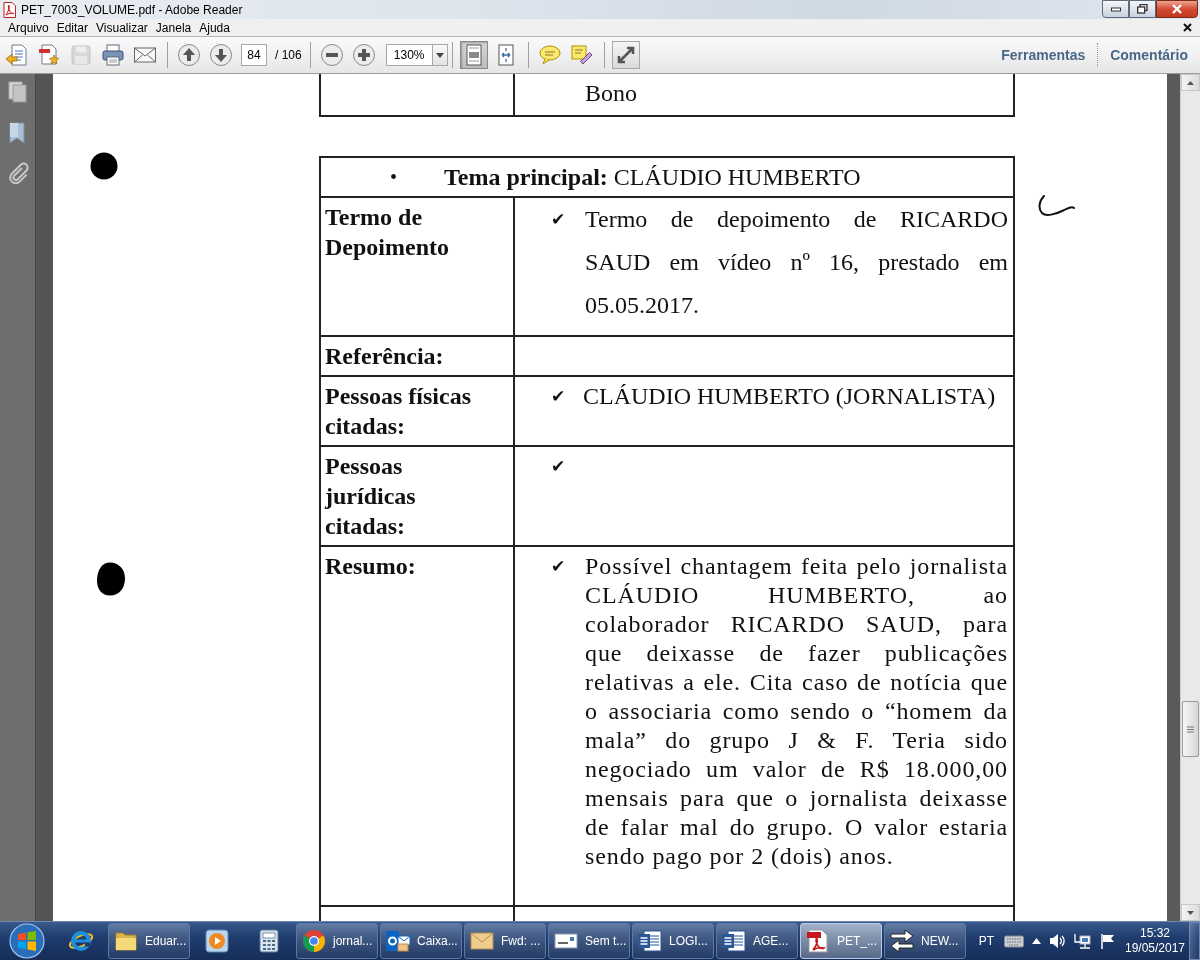 The height and width of the screenshot is (960, 1200). I want to click on language-indicator: PT, so click(986, 941).